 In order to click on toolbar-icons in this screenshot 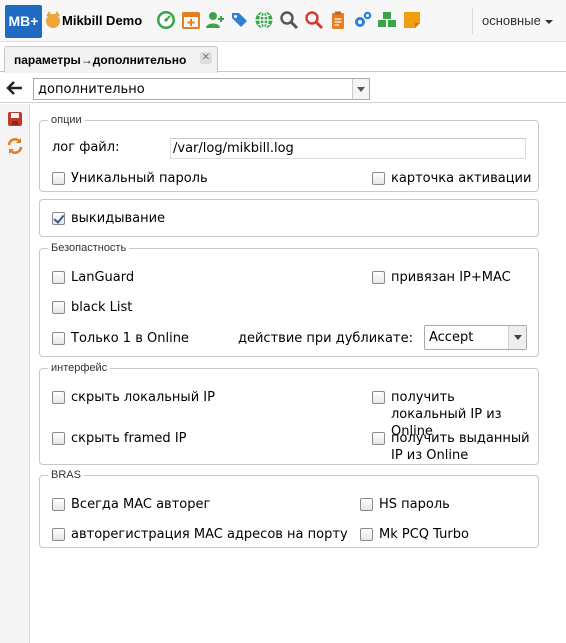, I will do `click(291, 20)`.